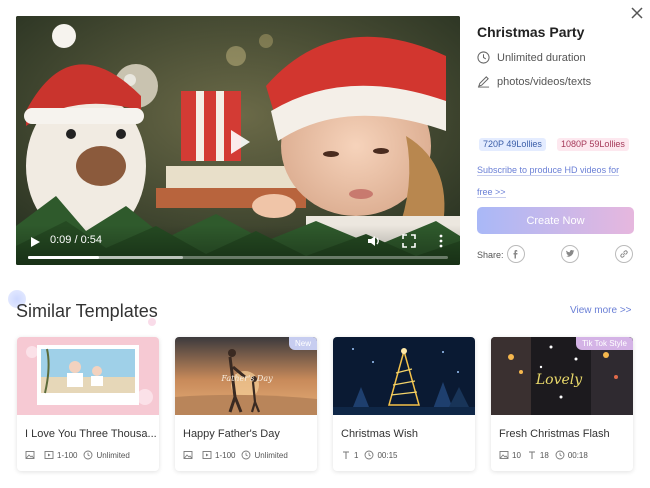 Image resolution: width=650 pixels, height=488 pixels. What do you see at coordinates (541, 57) in the screenshot?
I see `duration-text: Unlimited duration` at bounding box center [541, 57].